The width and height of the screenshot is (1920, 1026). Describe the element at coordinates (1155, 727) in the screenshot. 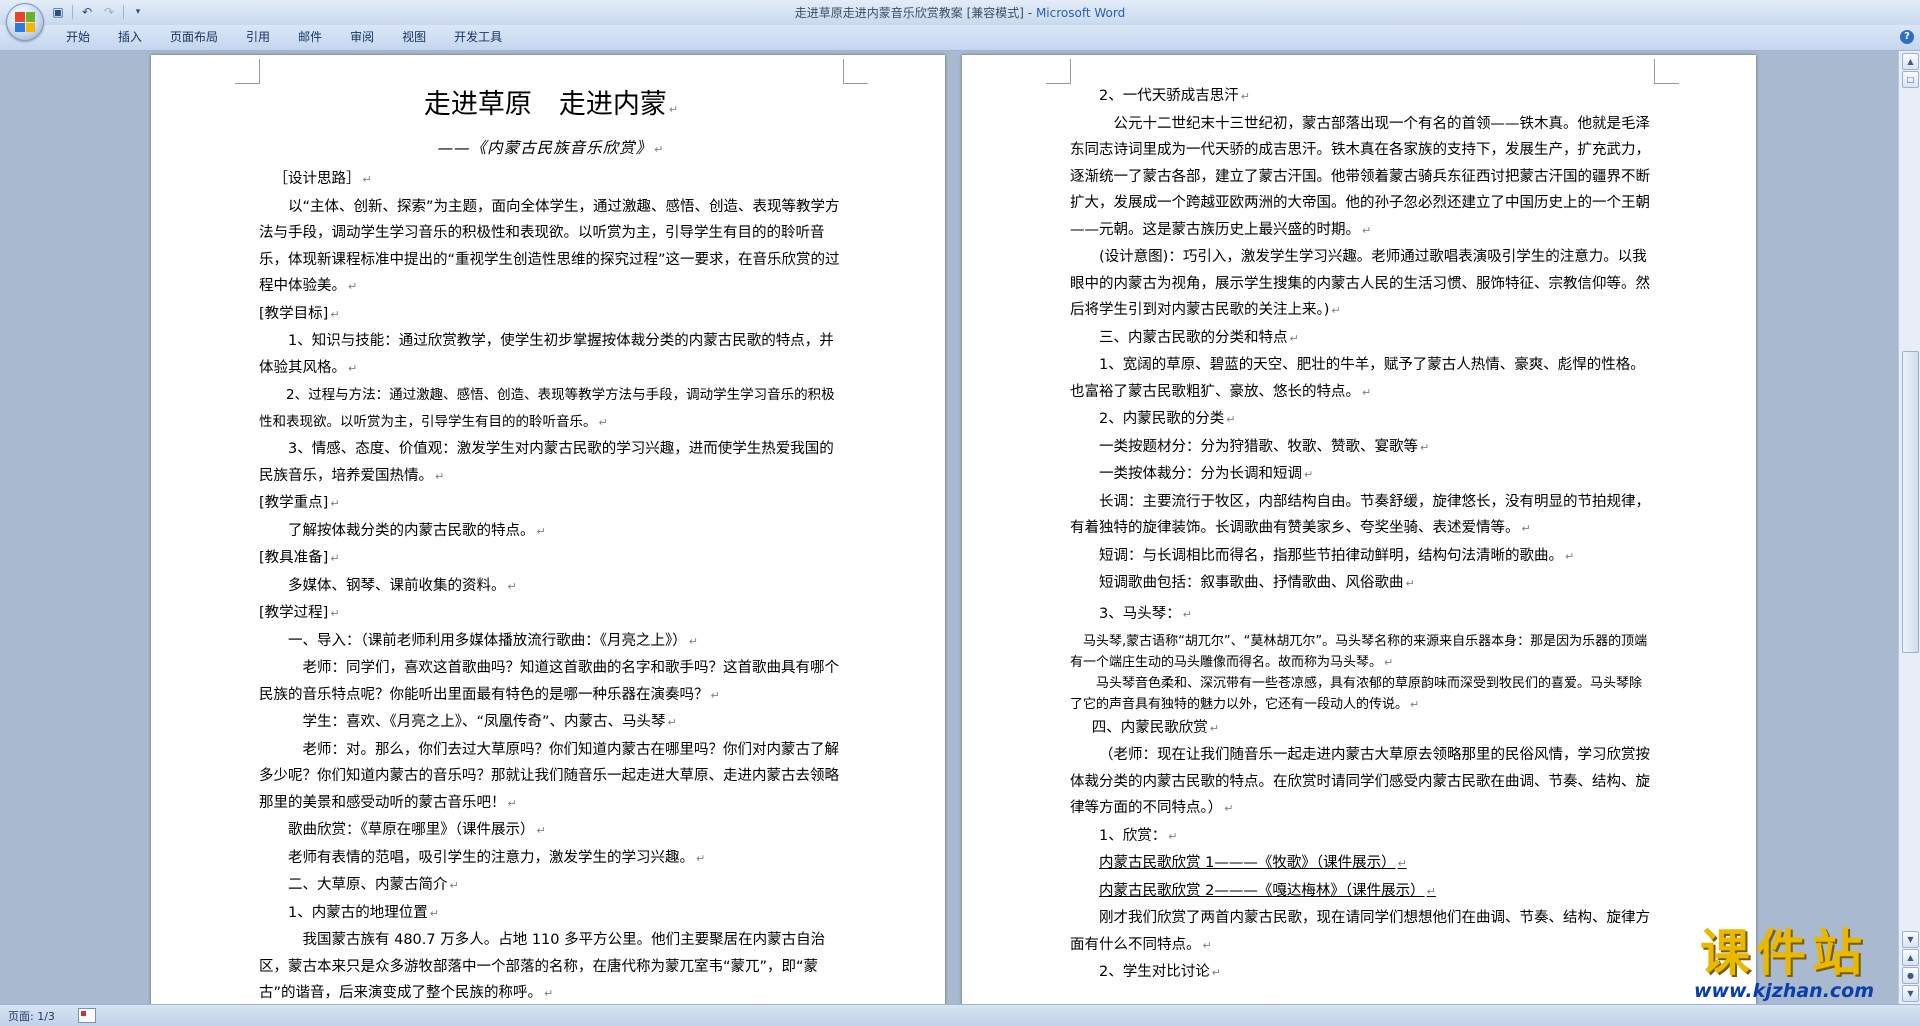

I see `section-heading: 四、内蒙民歌欣赏 ↵` at that location.